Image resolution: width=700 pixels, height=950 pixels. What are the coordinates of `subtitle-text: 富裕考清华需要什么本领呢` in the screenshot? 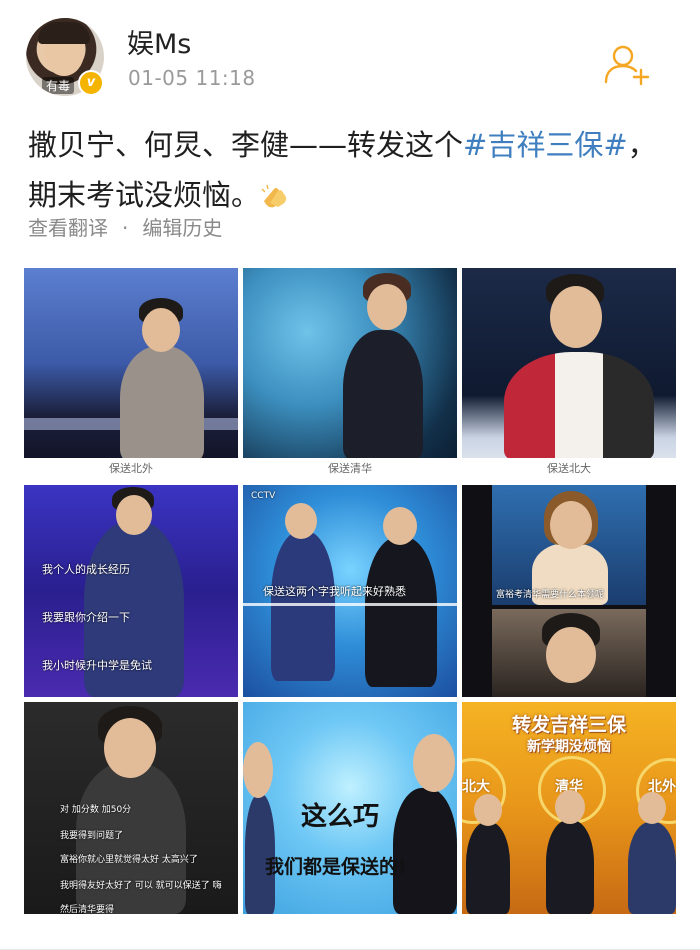 It's located at (550, 595).